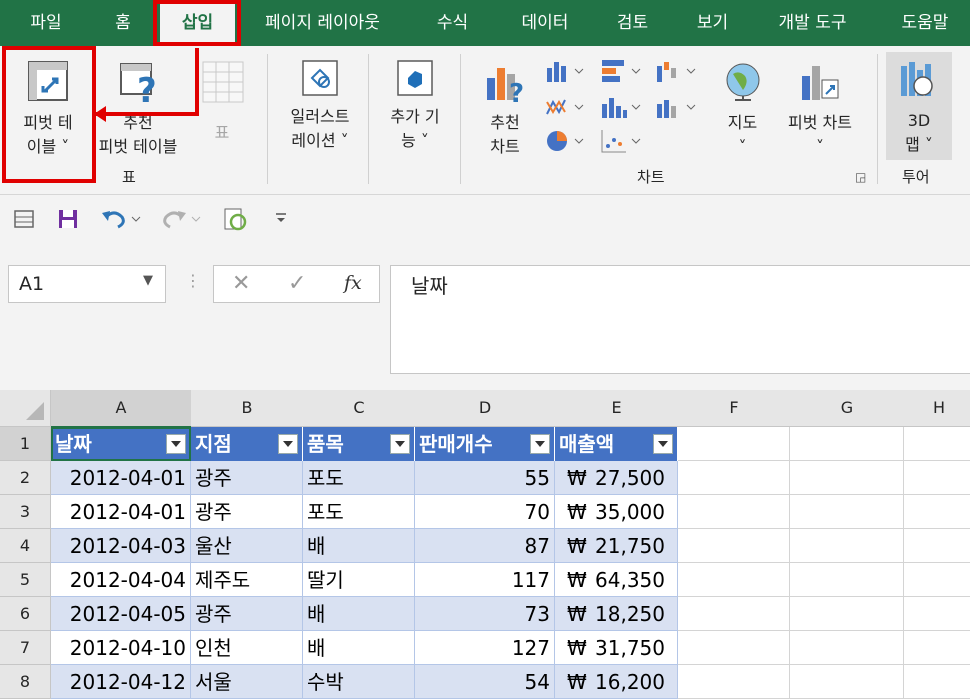  What do you see at coordinates (247, 444) in the screenshot?
I see `table-header-cell: 지점` at bounding box center [247, 444].